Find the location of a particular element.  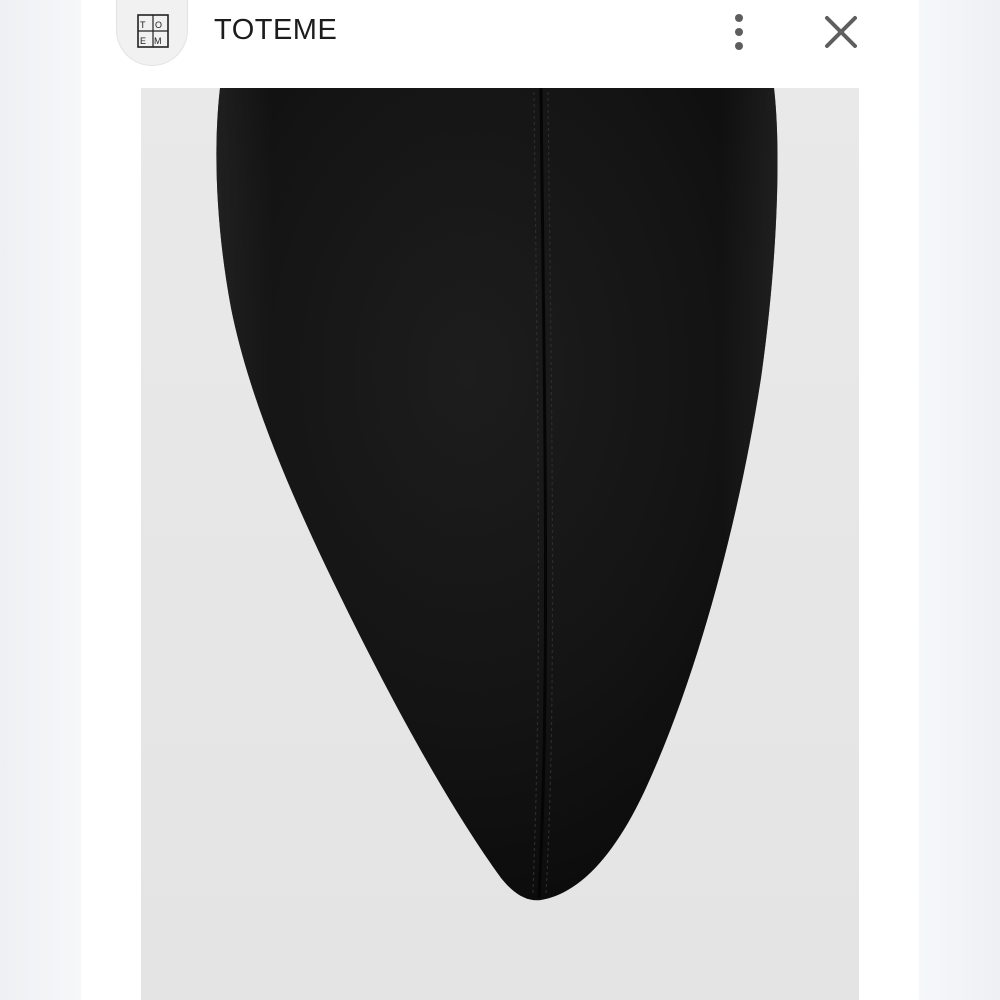

top-bar: T O E M TOTEME is located at coordinates (500, 44).